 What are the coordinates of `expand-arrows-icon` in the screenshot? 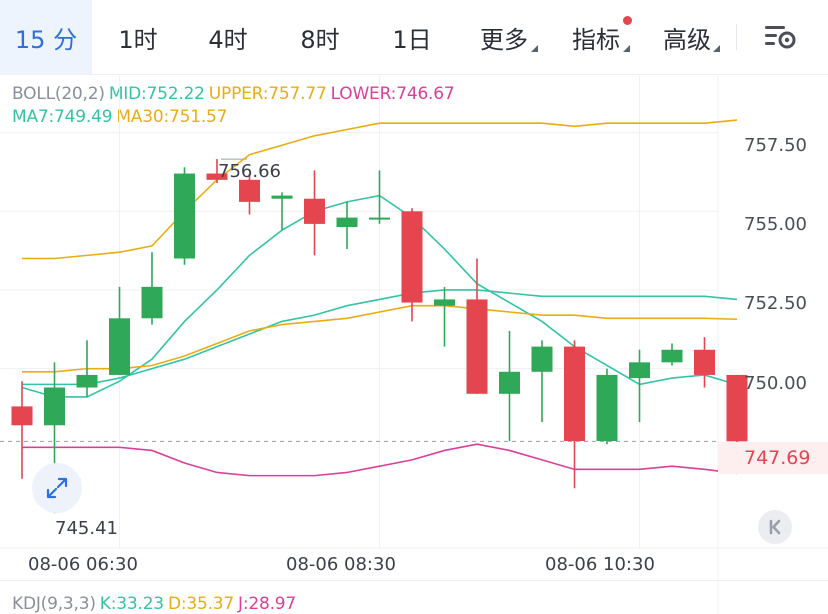 It's located at (57, 488).